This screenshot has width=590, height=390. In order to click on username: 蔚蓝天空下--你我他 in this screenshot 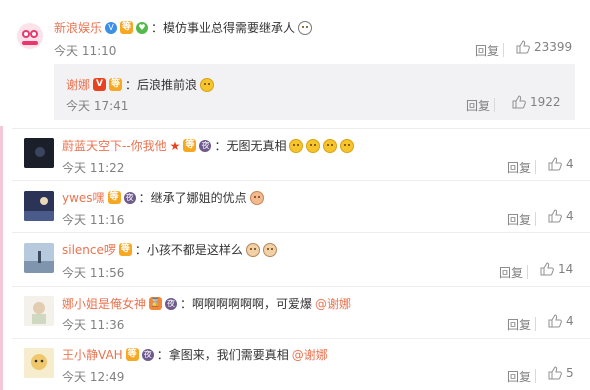, I will do `click(114, 145)`.